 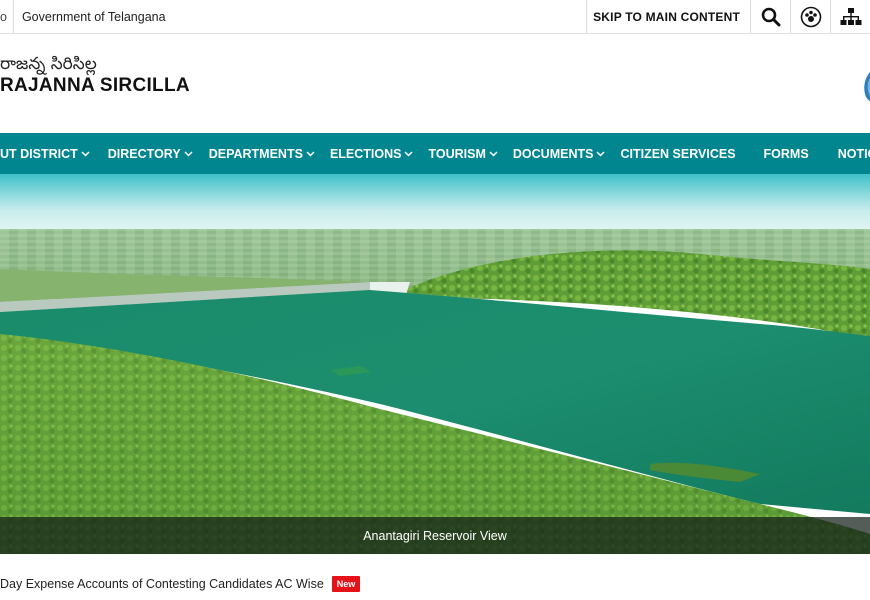 I want to click on nav-item-label: FORMS, so click(x=786, y=153).